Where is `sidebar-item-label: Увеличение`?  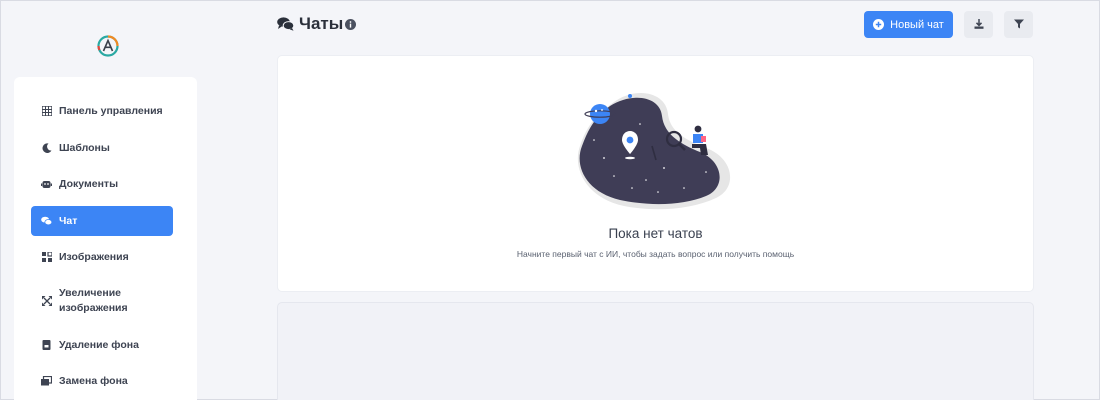 sidebar-item-label: Увеличение is located at coordinates (90, 293).